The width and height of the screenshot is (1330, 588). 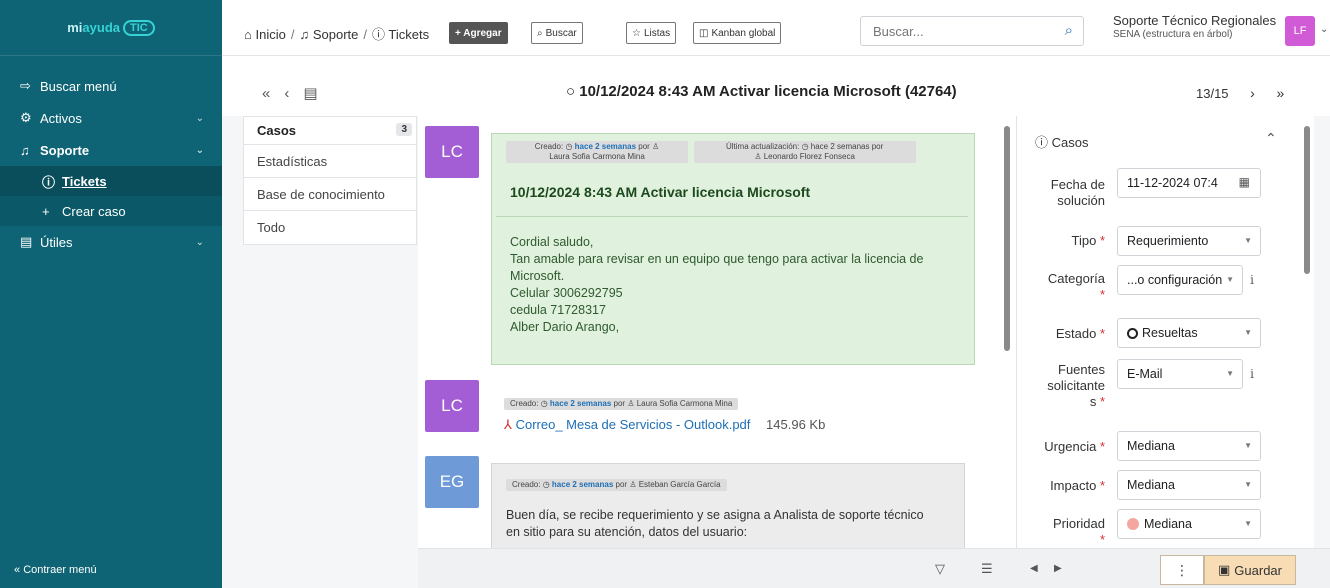 I want to click on tab-base-conocimiento: Base de conocimiento, so click(x=330, y=194).